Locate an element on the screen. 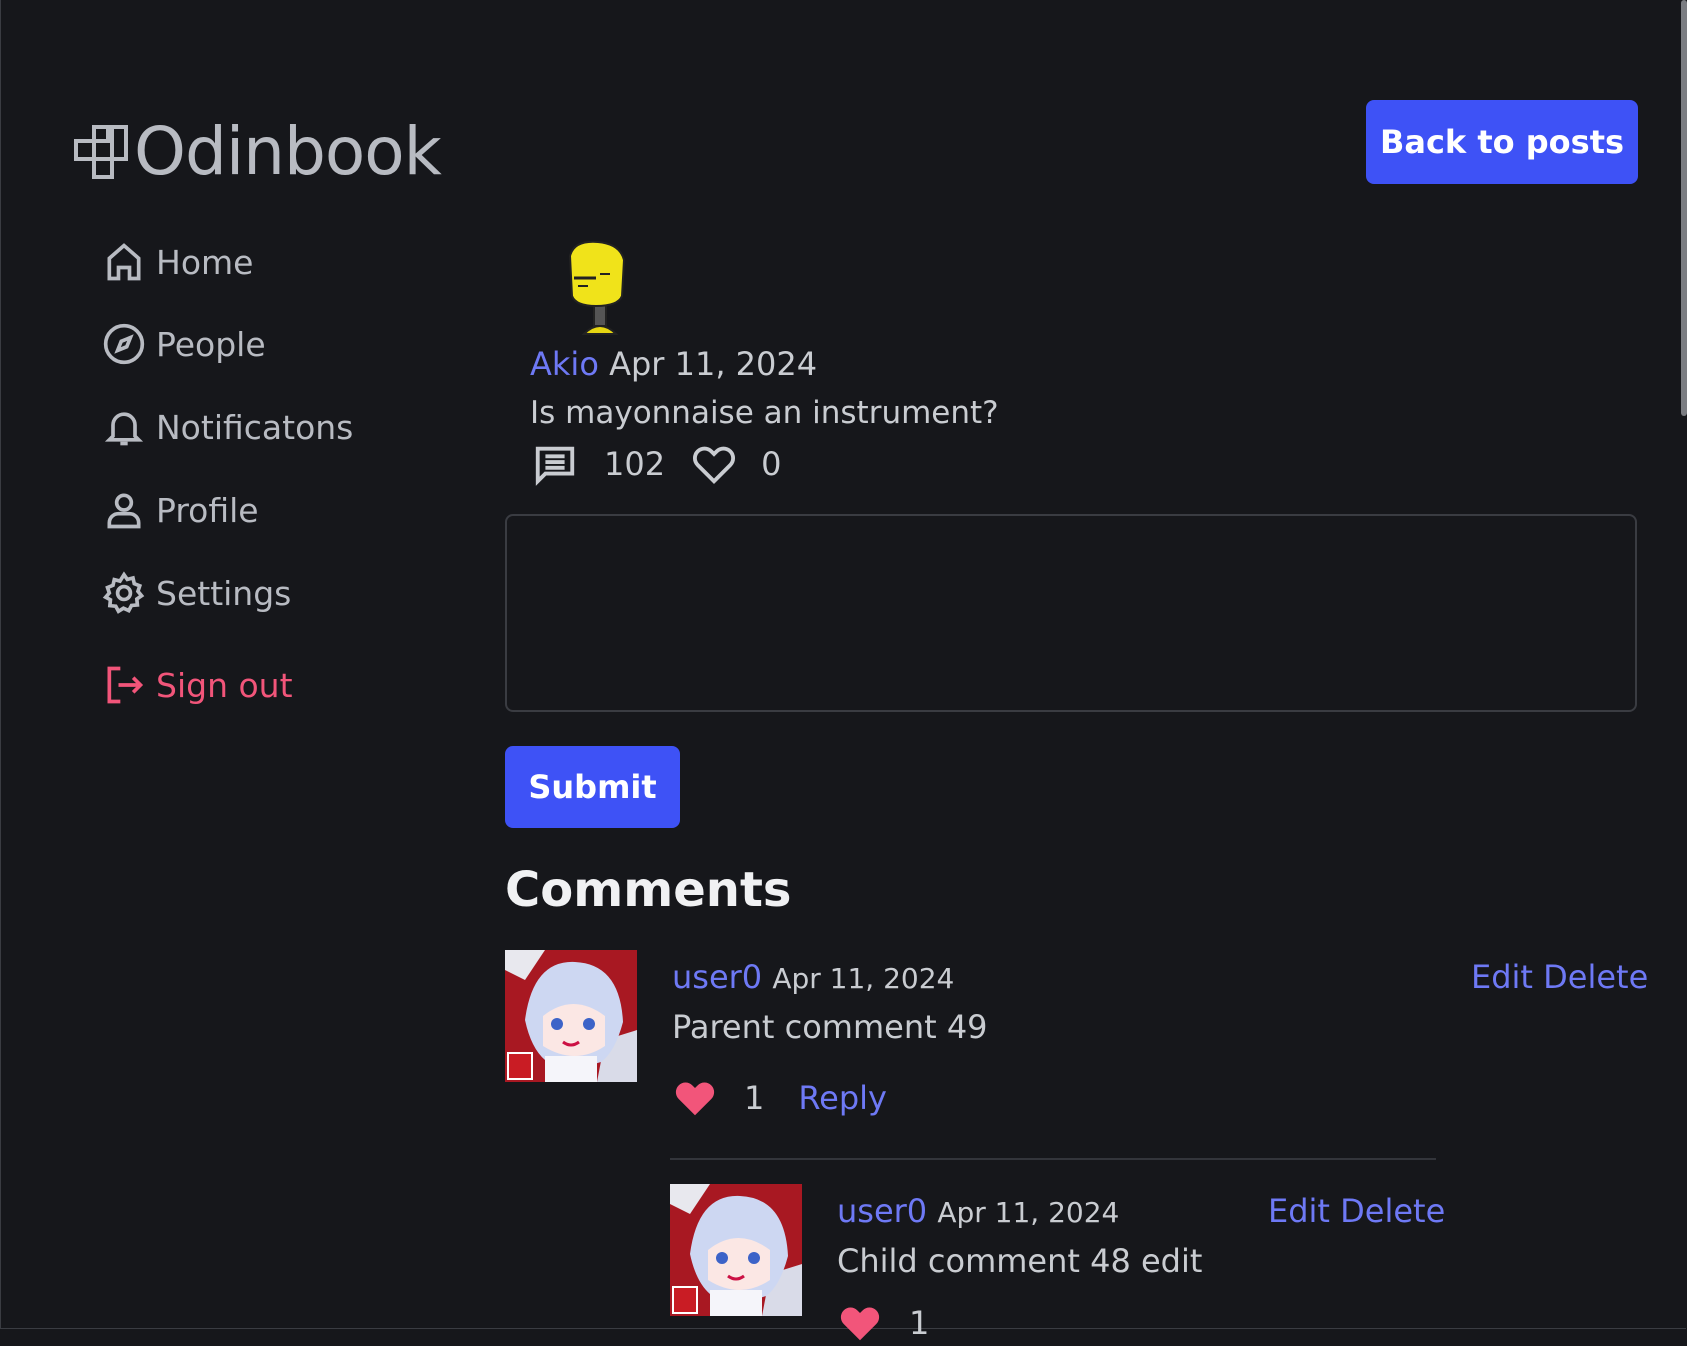 Image resolution: width=1687 pixels, height=1346 pixels. sidebar-item-notifications: Notificatons is located at coordinates (227, 427).